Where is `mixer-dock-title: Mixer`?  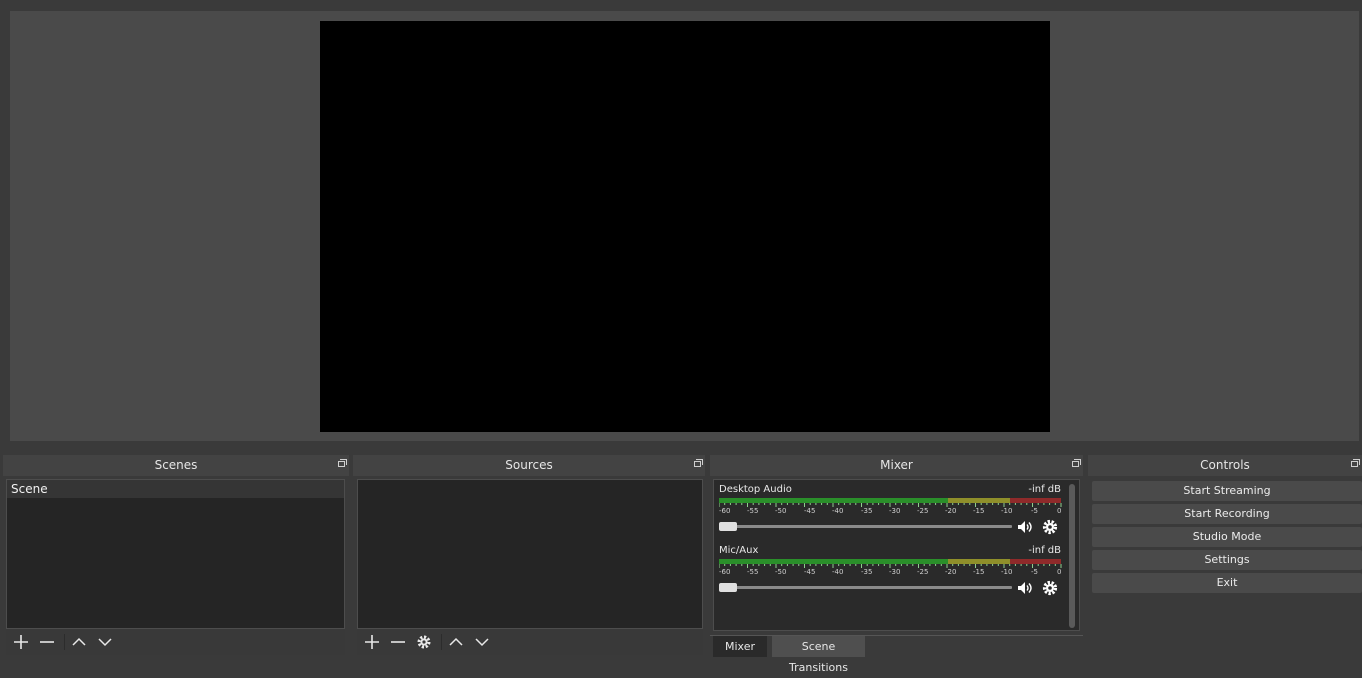 mixer-dock-title: Mixer is located at coordinates (896, 465).